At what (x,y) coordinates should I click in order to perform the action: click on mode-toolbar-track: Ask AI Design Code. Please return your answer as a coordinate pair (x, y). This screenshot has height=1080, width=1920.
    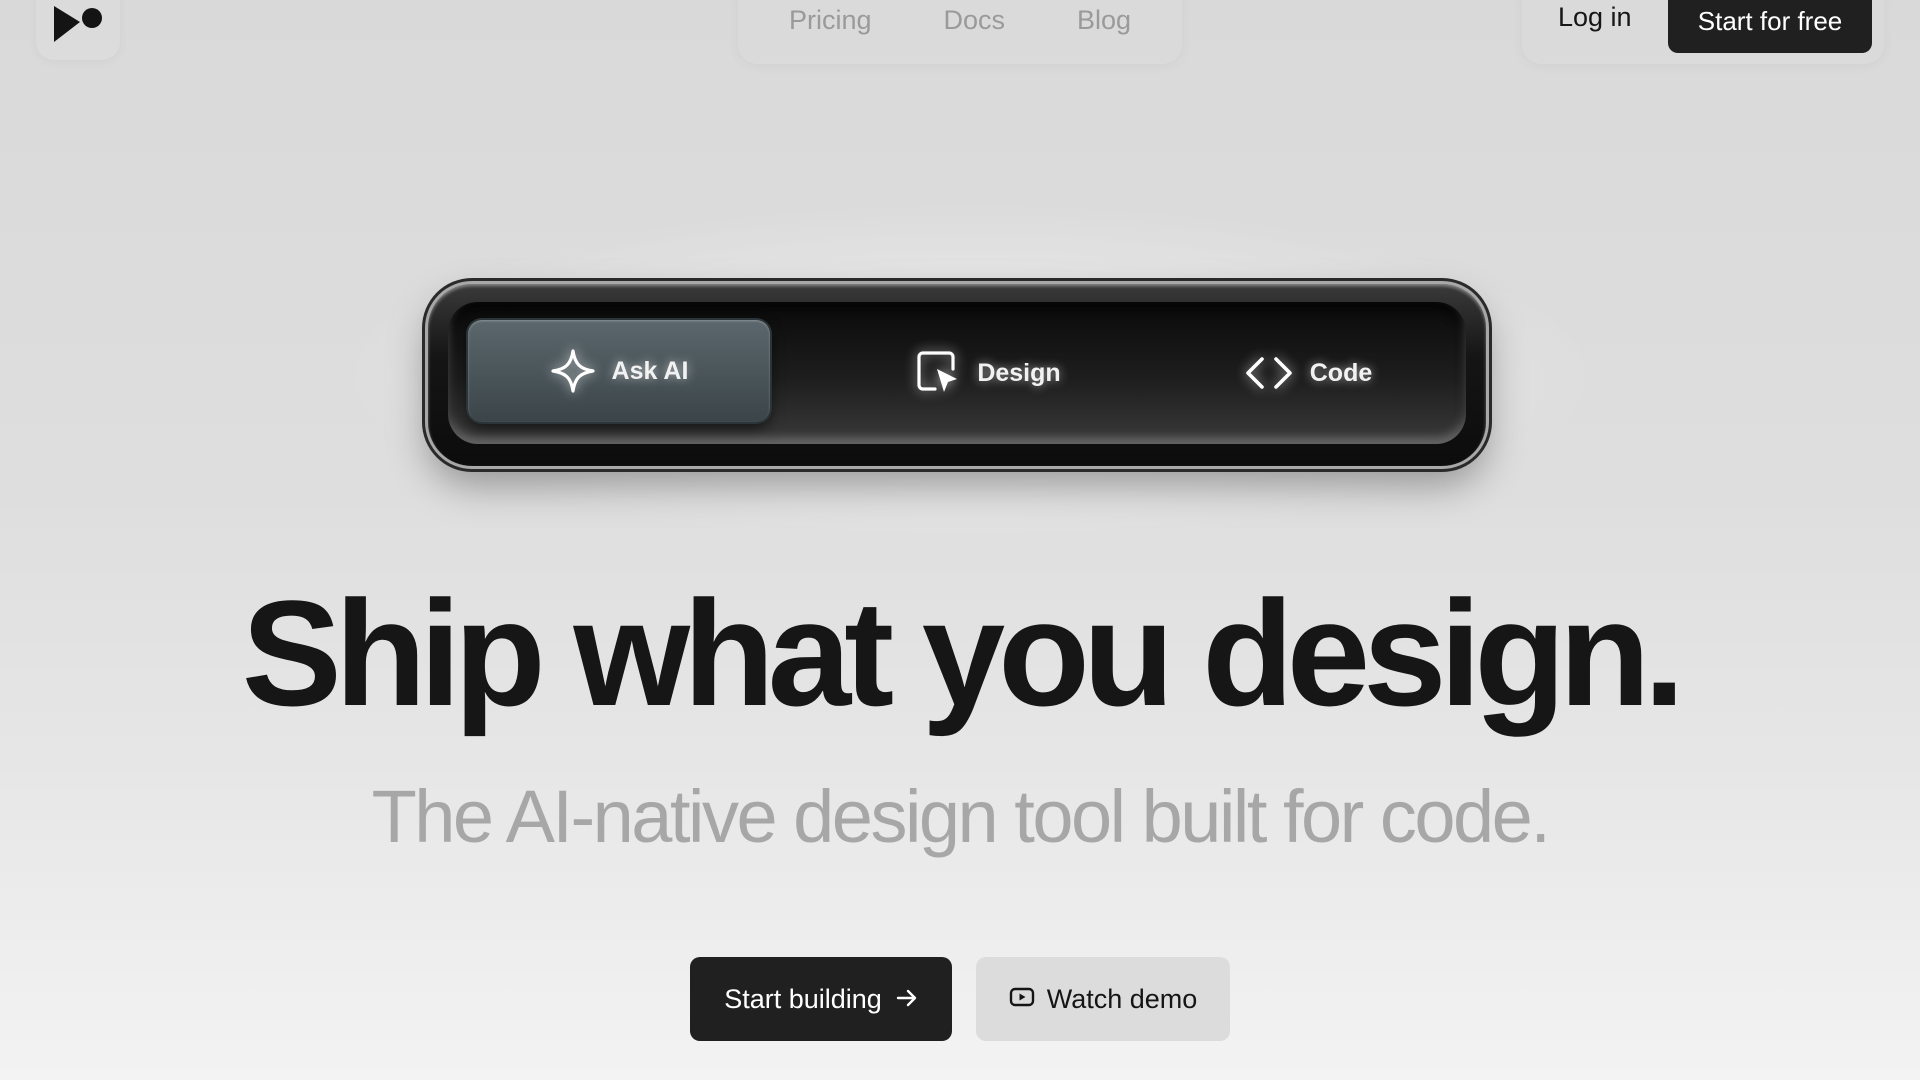
    Looking at the image, I should click on (957, 373).